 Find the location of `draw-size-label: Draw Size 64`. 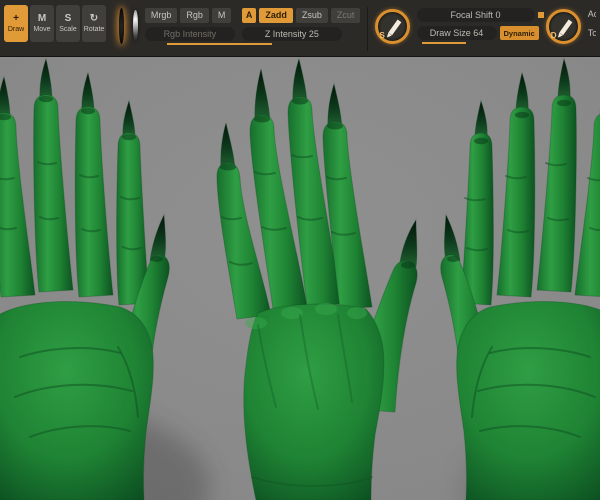

draw-size-label: Draw Size 64 is located at coordinates (456, 33).